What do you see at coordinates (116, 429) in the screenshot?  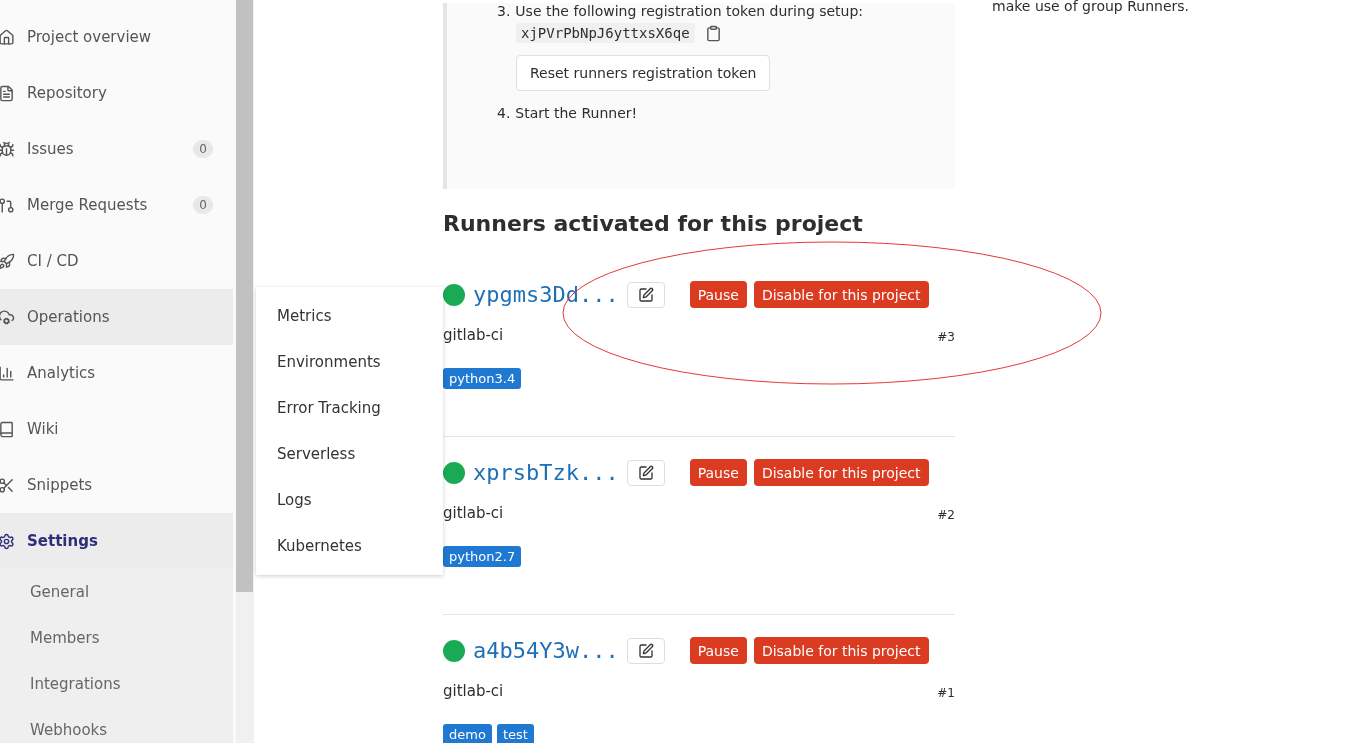 I see `sidebar-item: Wiki` at bounding box center [116, 429].